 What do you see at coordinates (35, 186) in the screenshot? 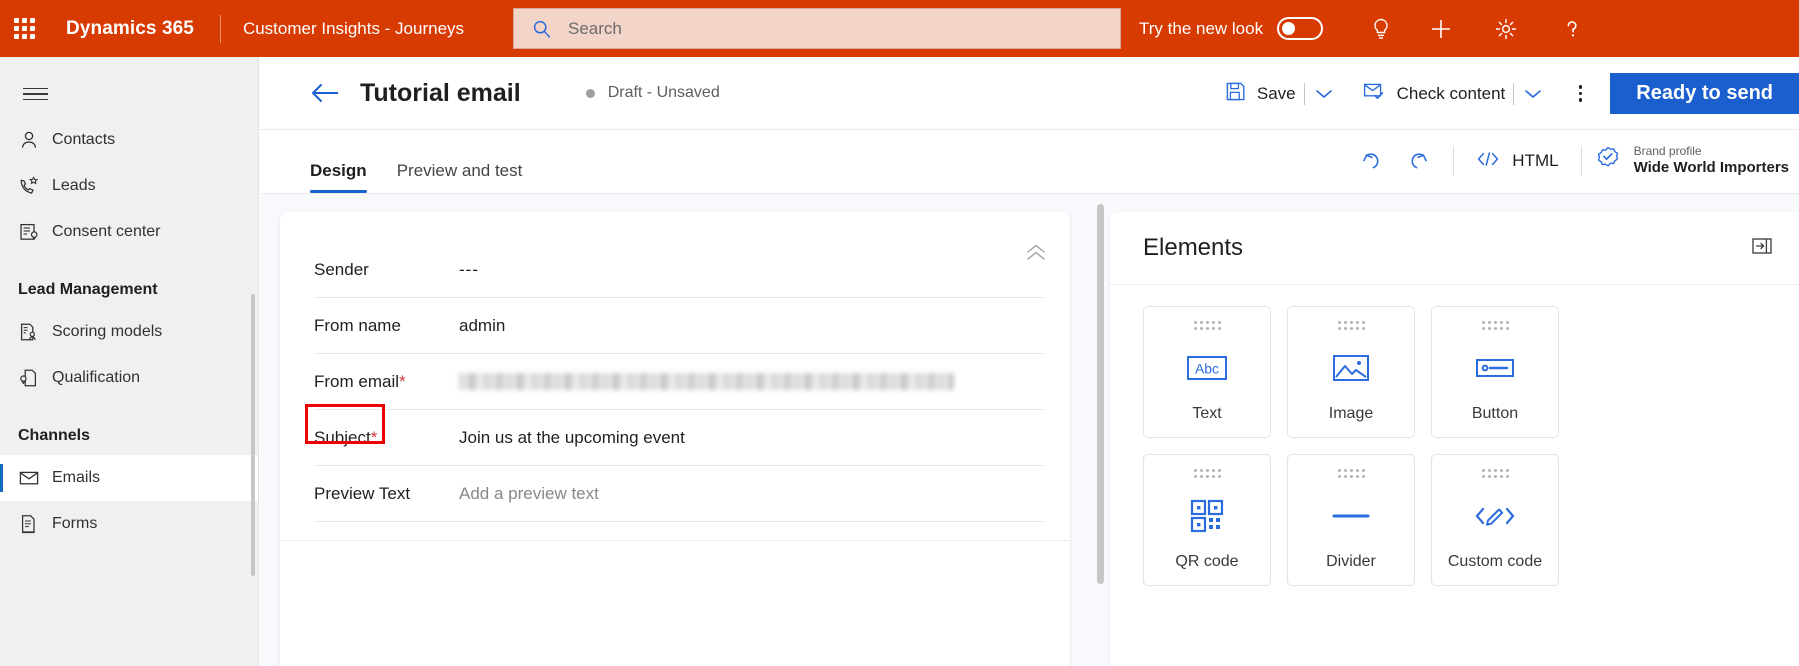
I see `phone-star-icon` at bounding box center [35, 186].